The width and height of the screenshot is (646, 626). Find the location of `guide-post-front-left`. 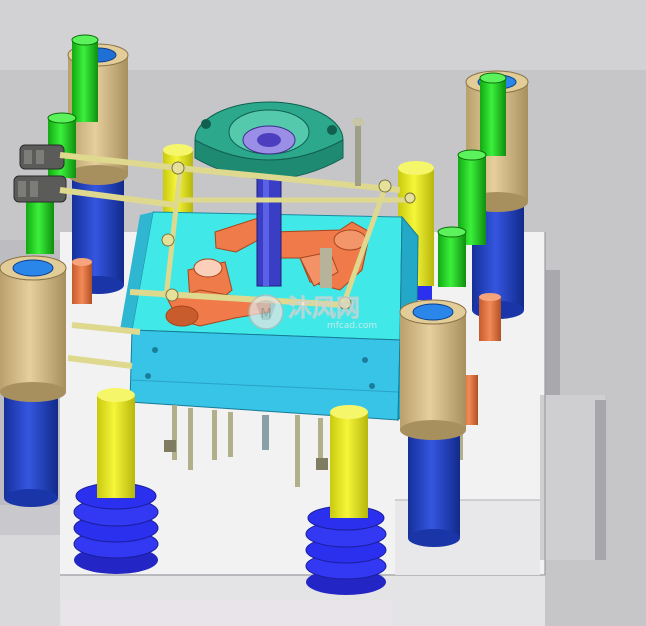

guide-post-front-left is located at coordinates (33, 381).